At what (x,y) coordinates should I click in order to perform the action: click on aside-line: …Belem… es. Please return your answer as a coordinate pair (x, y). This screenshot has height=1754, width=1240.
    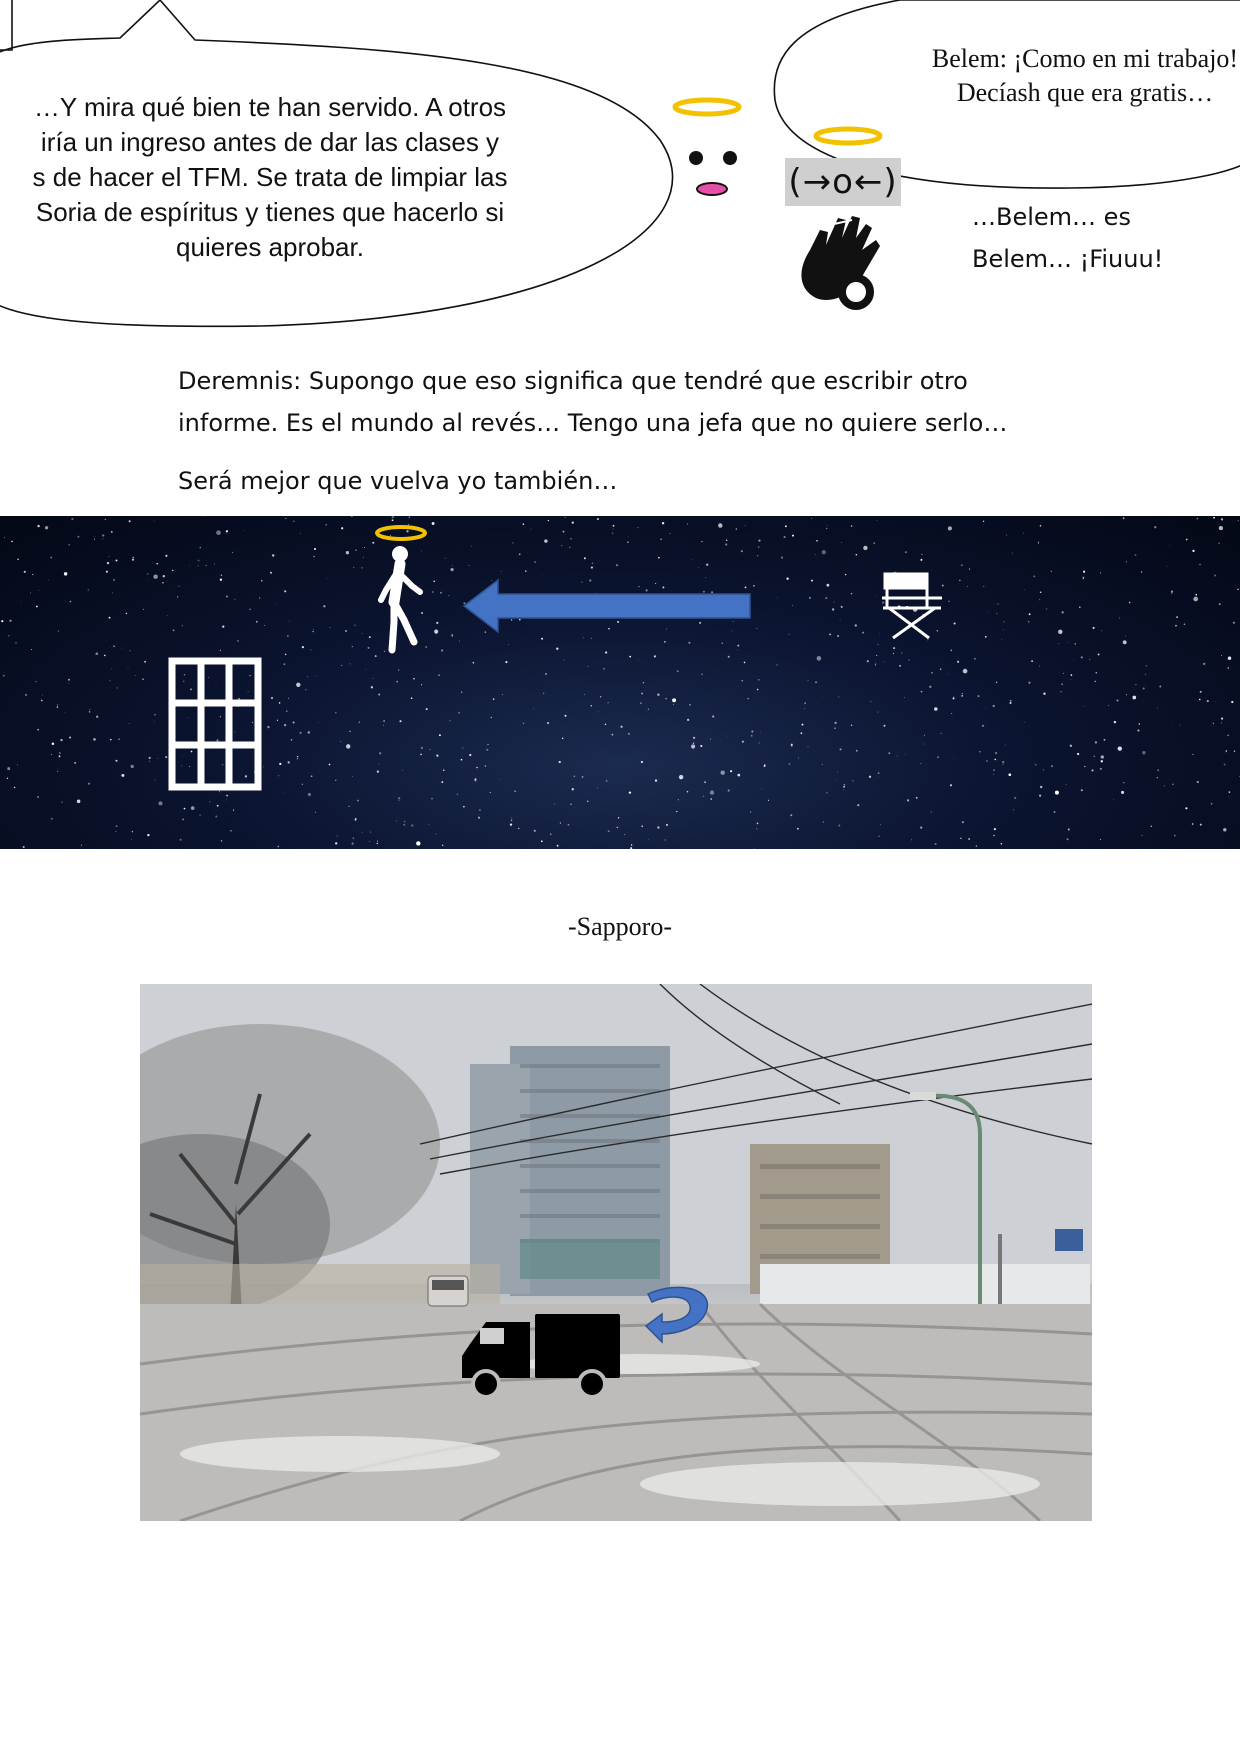
    Looking at the image, I should click on (1051, 217).